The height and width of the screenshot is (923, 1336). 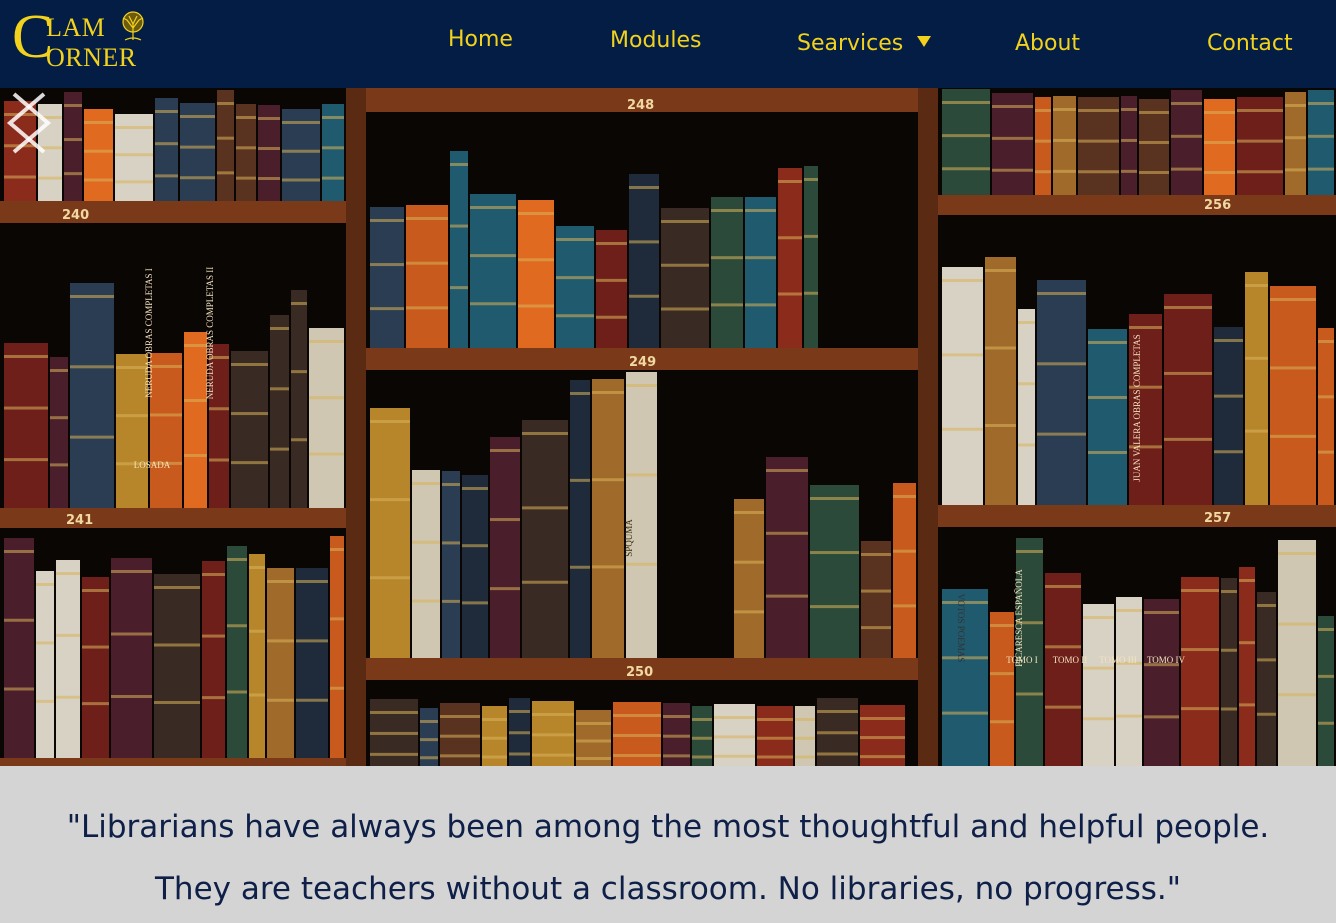 What do you see at coordinates (84, 41) in the screenshot?
I see `site-logo: C LAM ORNER` at bounding box center [84, 41].